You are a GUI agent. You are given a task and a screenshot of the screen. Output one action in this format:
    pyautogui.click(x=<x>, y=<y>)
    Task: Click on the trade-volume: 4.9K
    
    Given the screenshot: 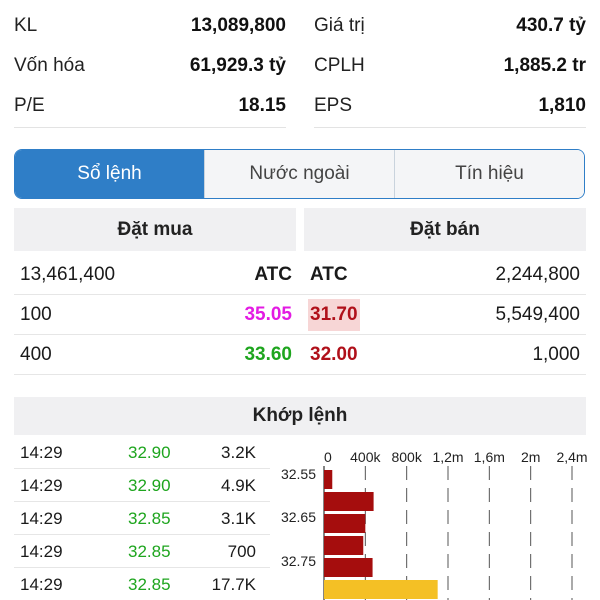 What is the action you would take?
    pyautogui.click(x=238, y=485)
    